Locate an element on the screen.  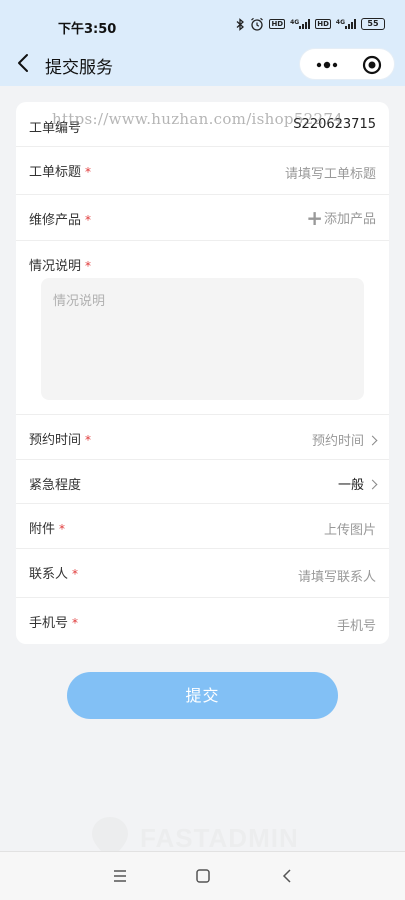
hd-badge-2: HD is located at coordinates (323, 24).